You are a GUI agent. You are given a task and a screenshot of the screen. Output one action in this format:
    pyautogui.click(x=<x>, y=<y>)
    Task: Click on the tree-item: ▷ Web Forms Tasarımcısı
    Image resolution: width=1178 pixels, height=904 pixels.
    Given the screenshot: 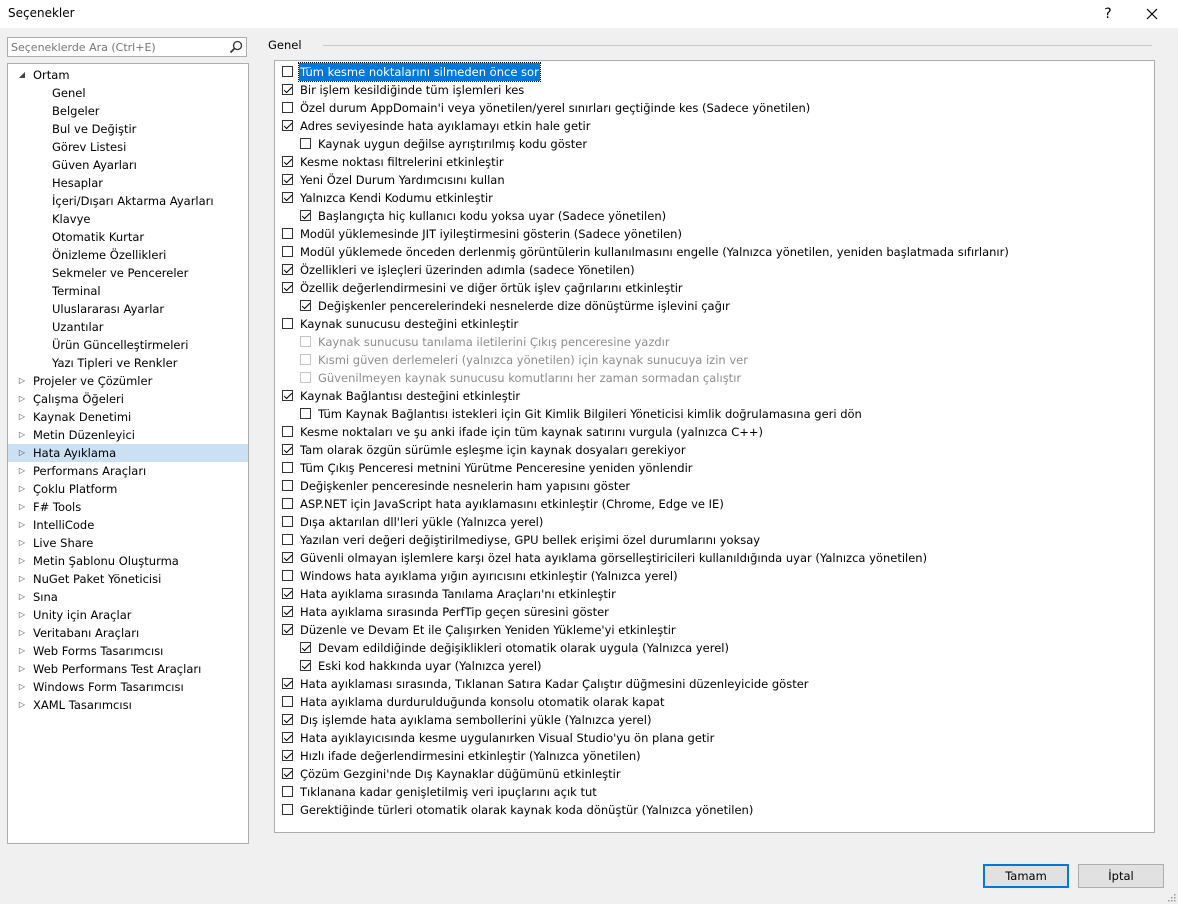 What is the action you would take?
    pyautogui.click(x=128, y=651)
    